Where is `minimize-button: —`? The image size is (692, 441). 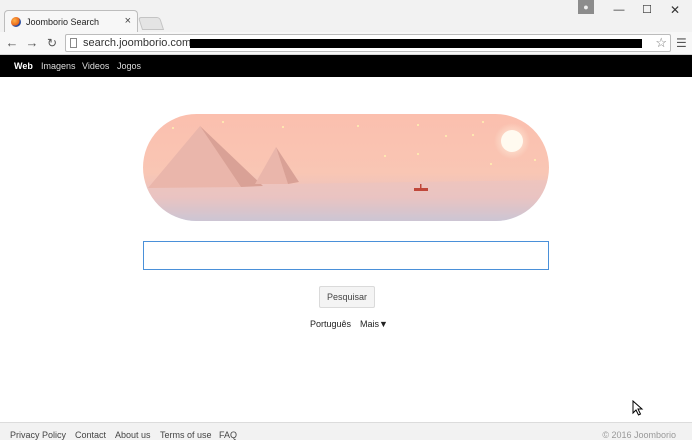 minimize-button: — is located at coordinates (619, 10).